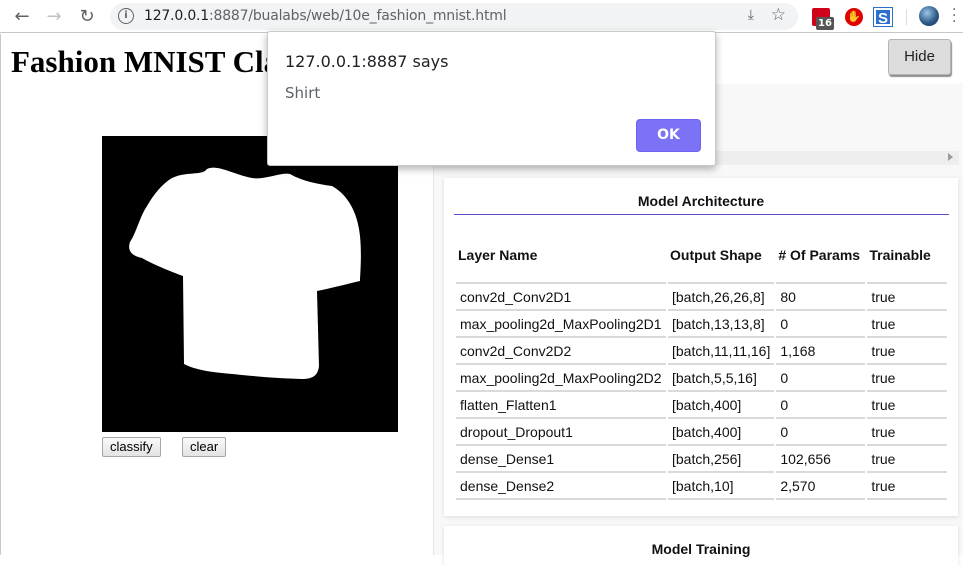 This screenshot has height=566, width=963. Describe the element at coordinates (954, 16) in the screenshot. I see `menu-kebab-icon: · · ·` at that location.